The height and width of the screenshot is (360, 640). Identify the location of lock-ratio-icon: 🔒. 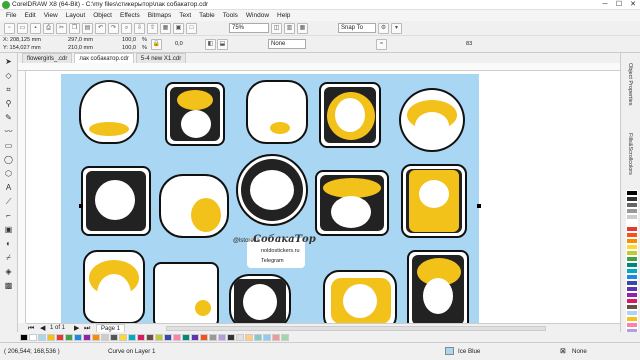
(156, 44).